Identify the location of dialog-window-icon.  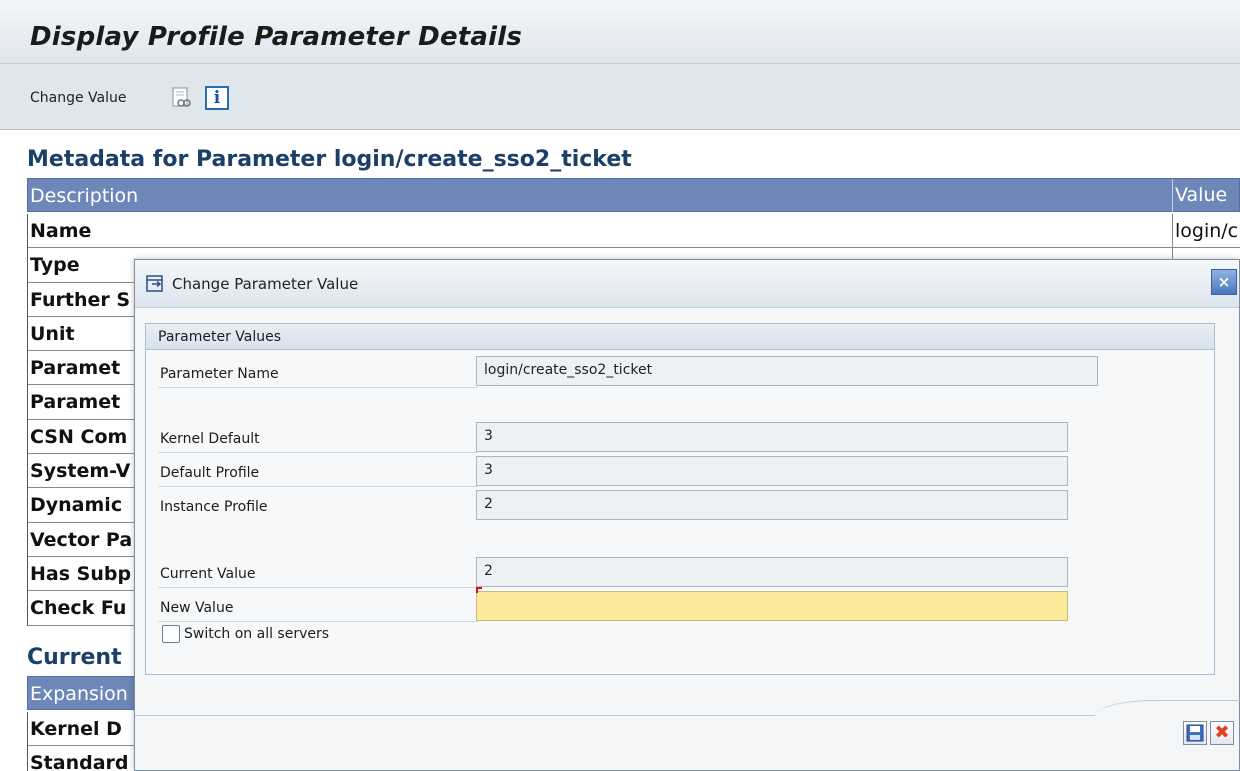
(155, 284).